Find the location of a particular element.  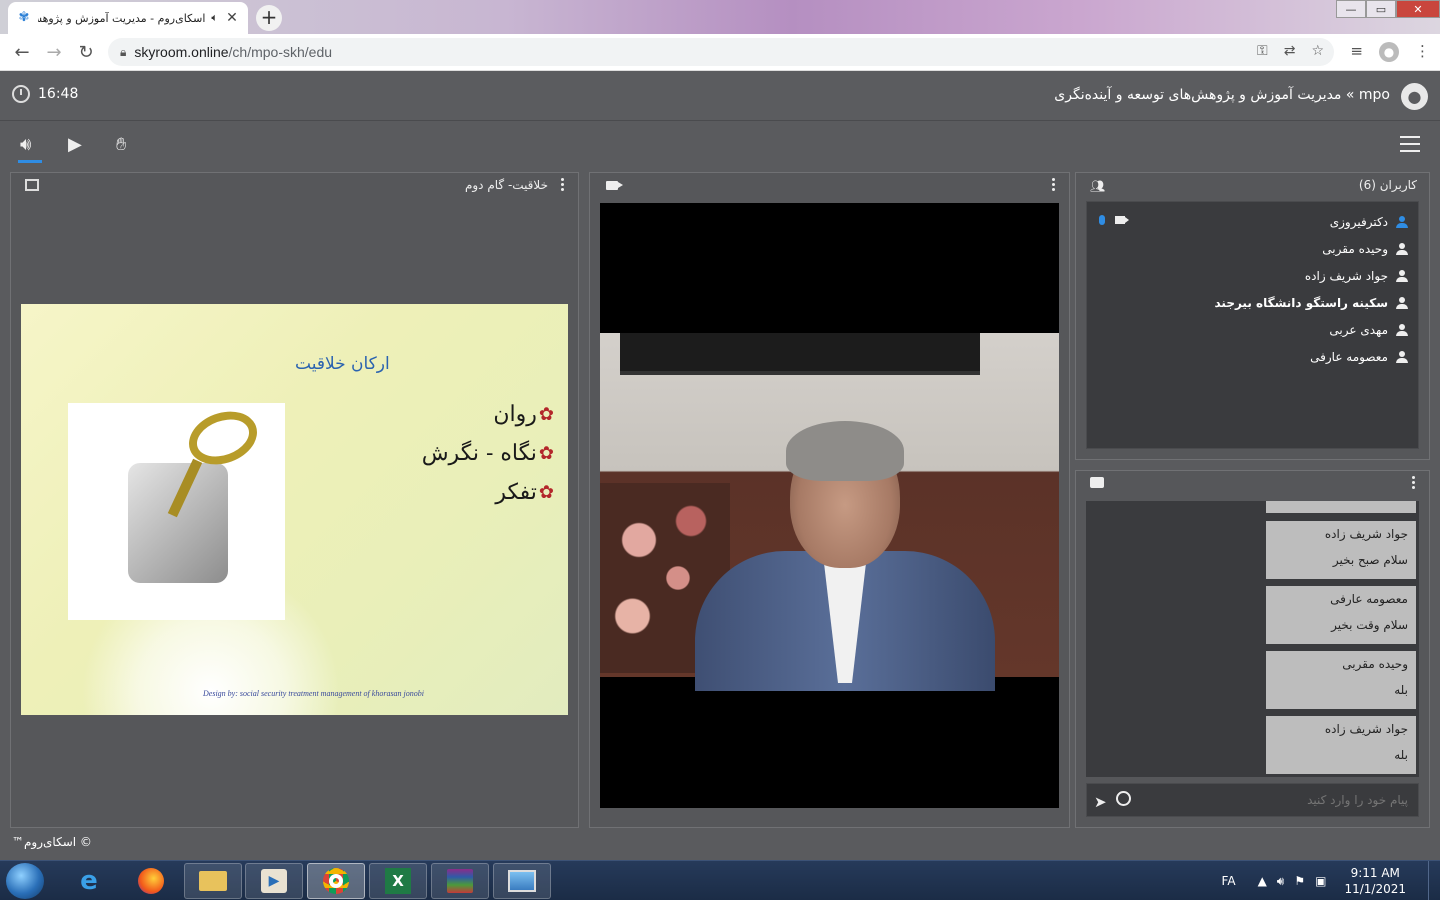

tray-clock: 9:11 AM 11/1/2021 is located at coordinates (1375, 881).